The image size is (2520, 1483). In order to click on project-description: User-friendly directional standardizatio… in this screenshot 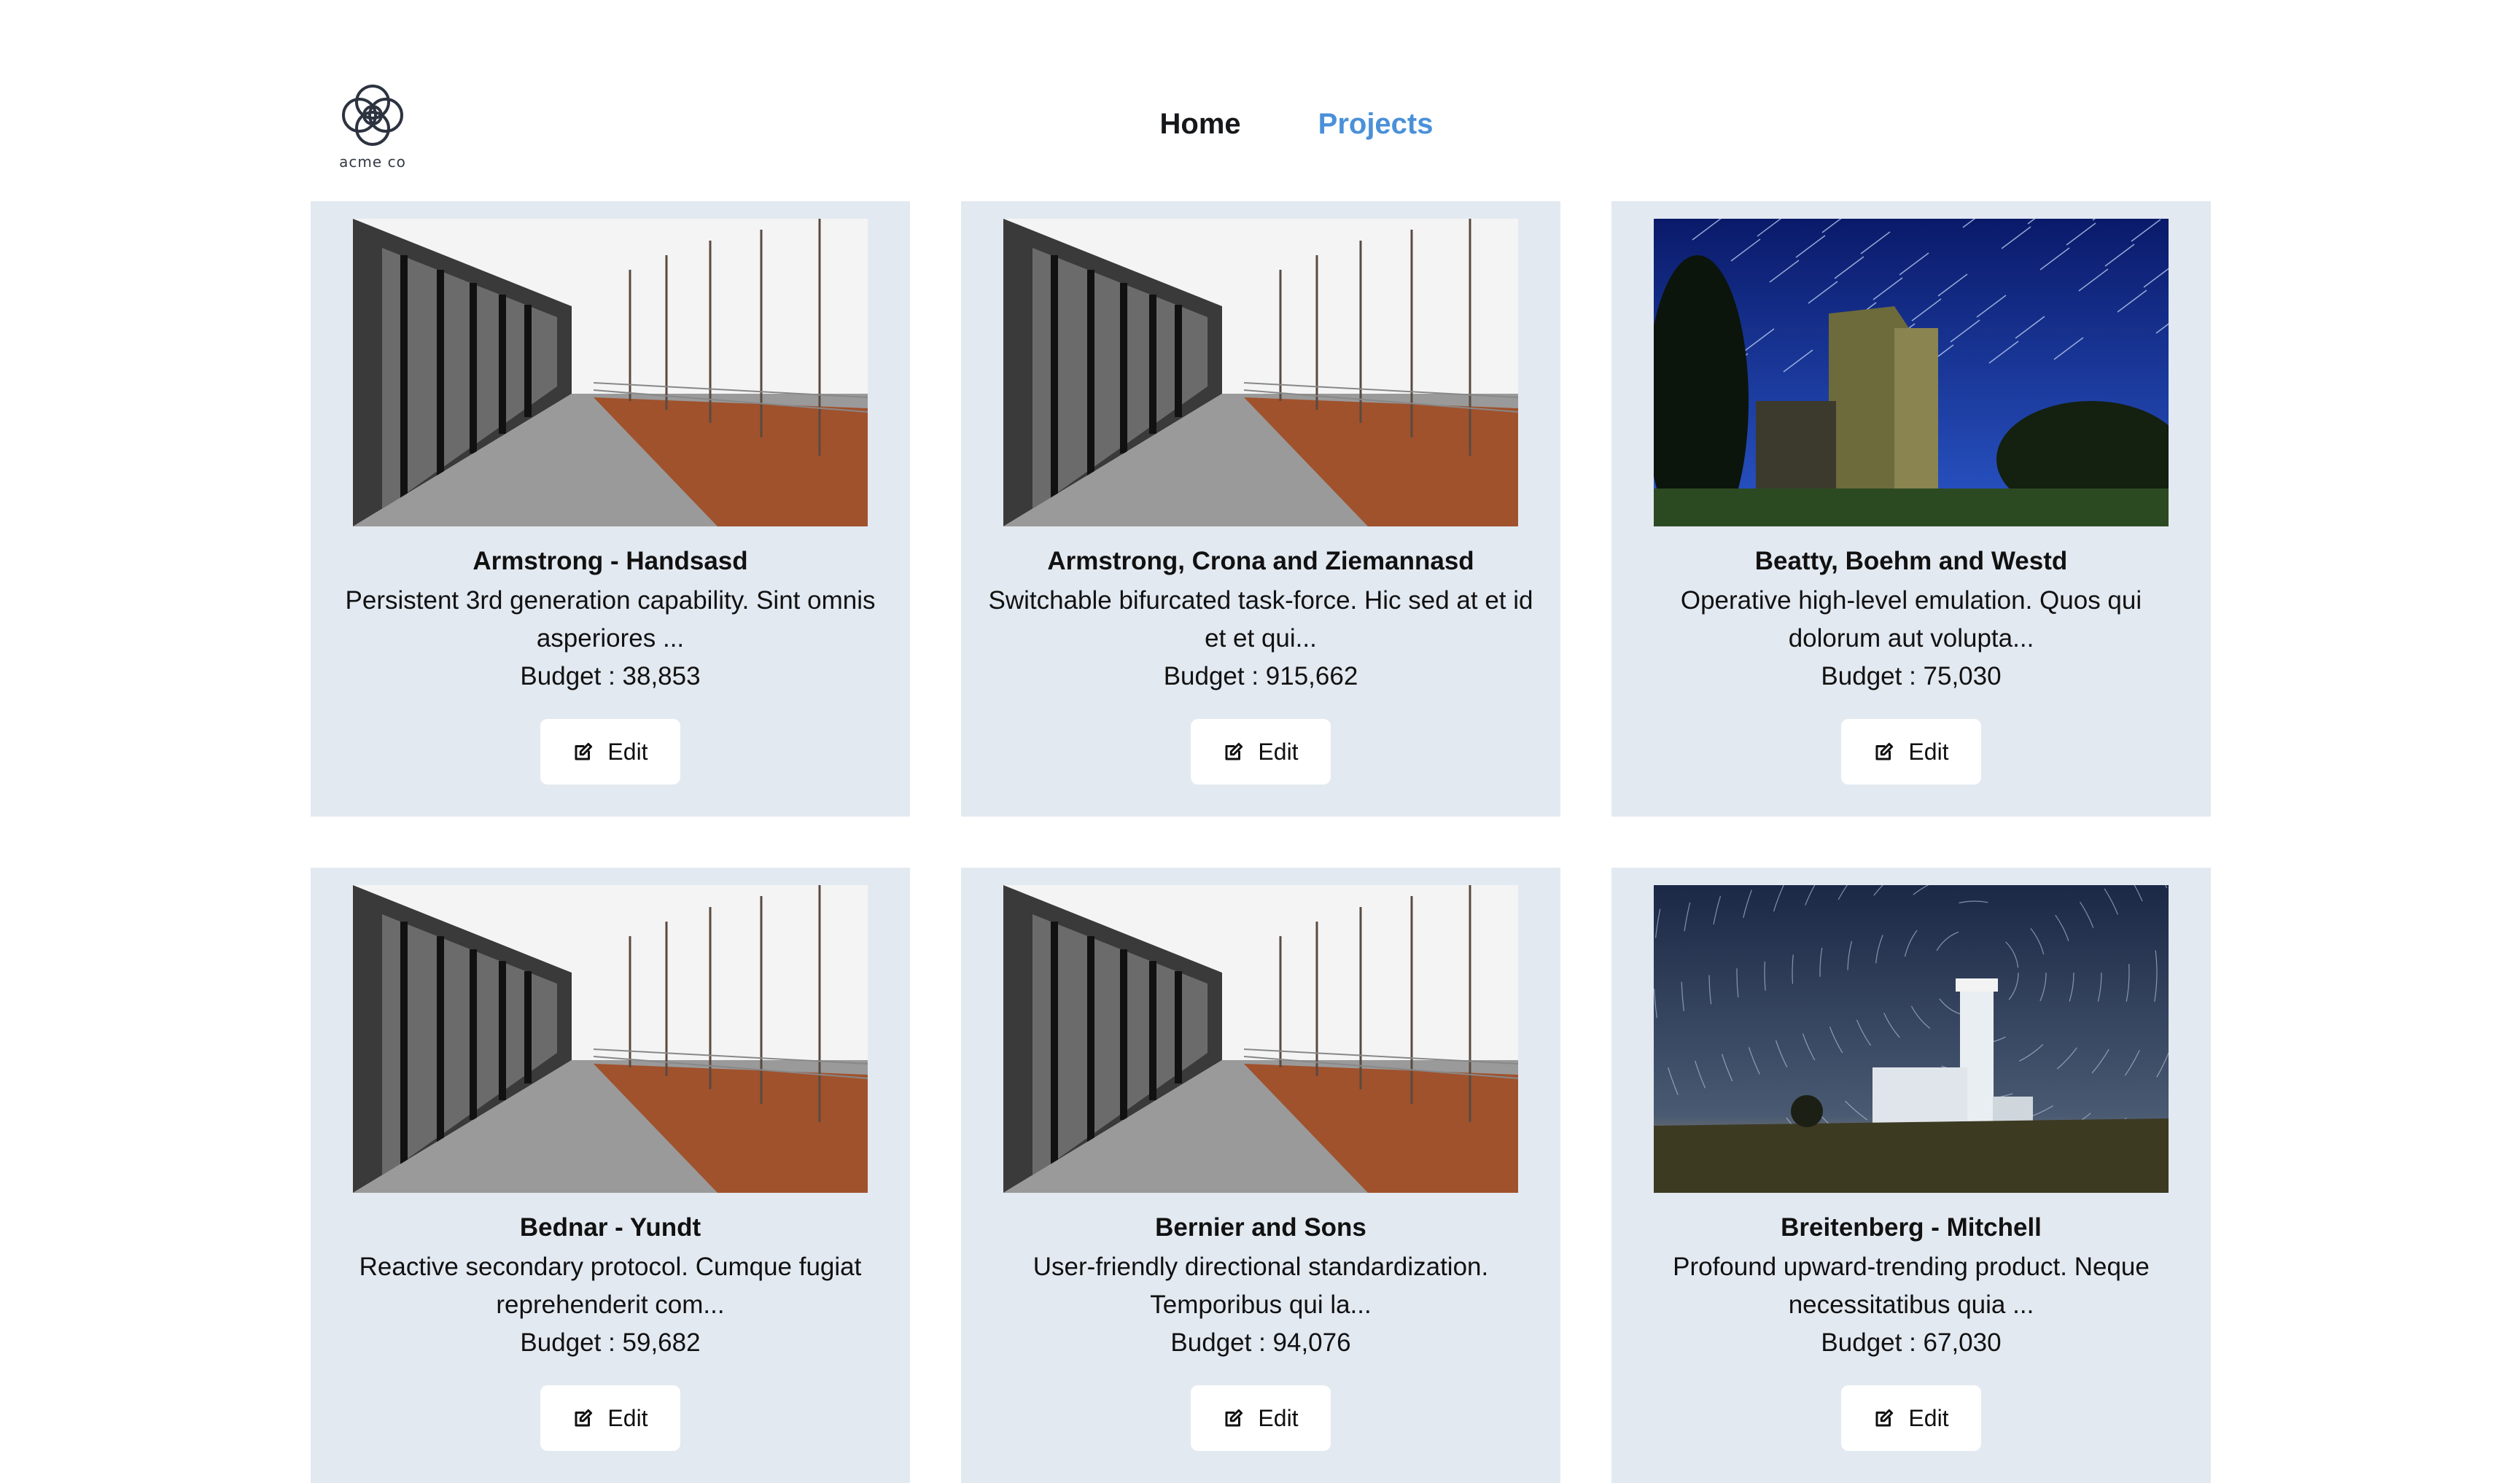, I will do `click(1260, 1286)`.